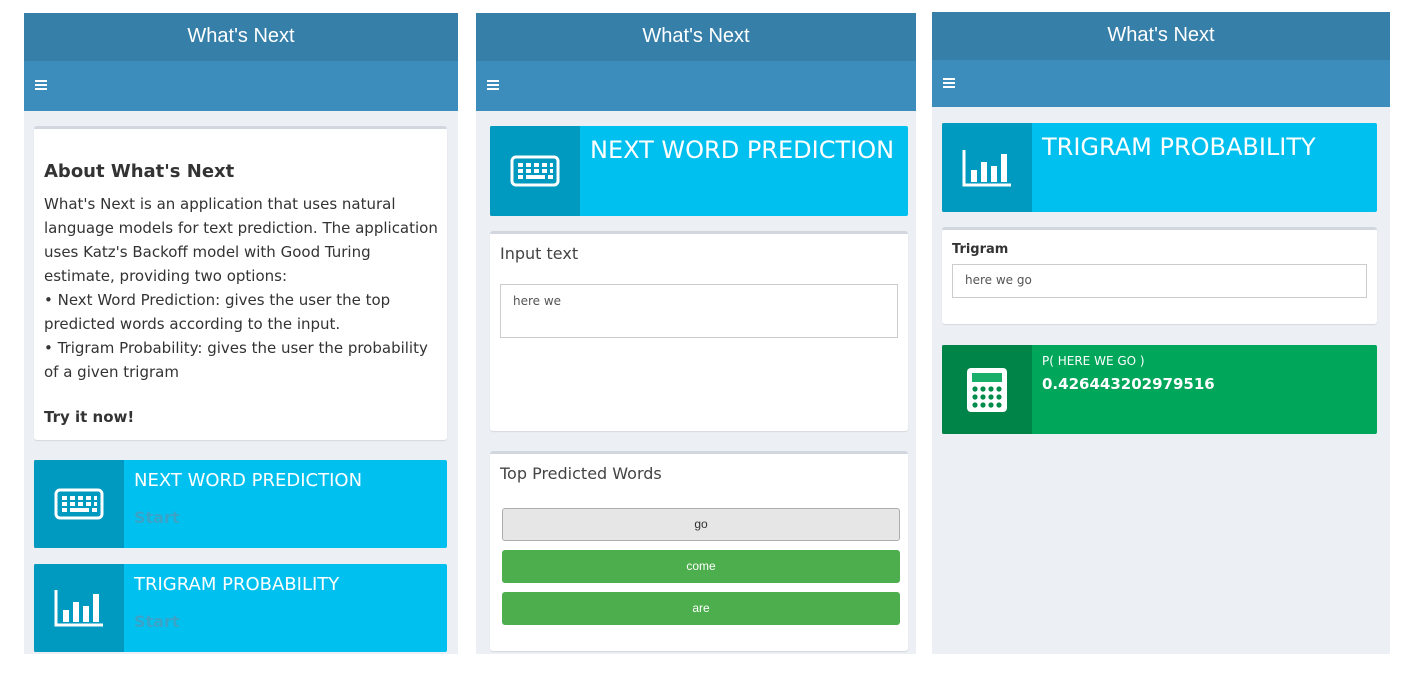 Image resolution: width=1416 pixels, height=676 pixels. What do you see at coordinates (742, 150) in the screenshot?
I see `header-title: NEXT WORD PREDICTION` at bounding box center [742, 150].